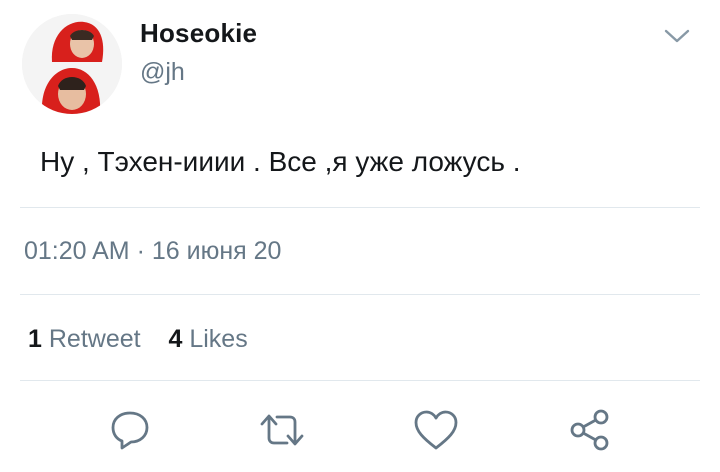  I want to click on retweet-button, so click(282, 430).